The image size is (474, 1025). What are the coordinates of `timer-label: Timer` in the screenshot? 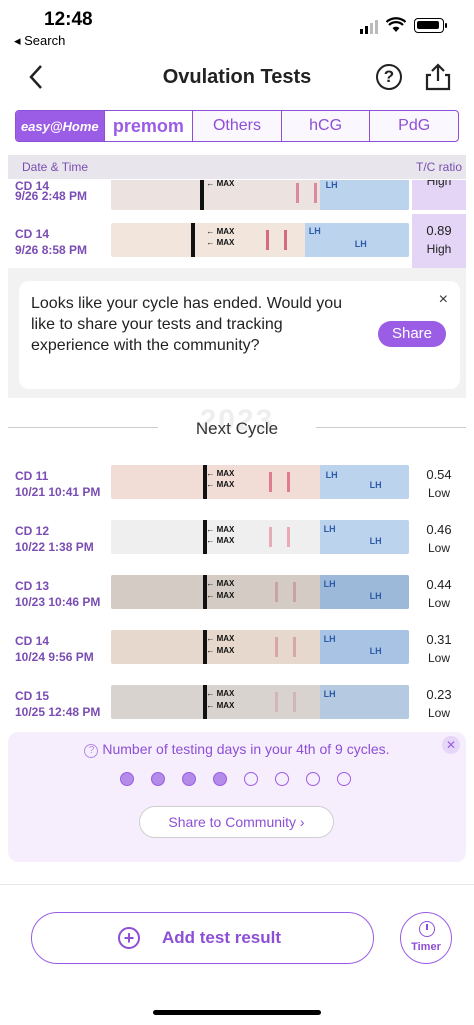 It's located at (426, 947).